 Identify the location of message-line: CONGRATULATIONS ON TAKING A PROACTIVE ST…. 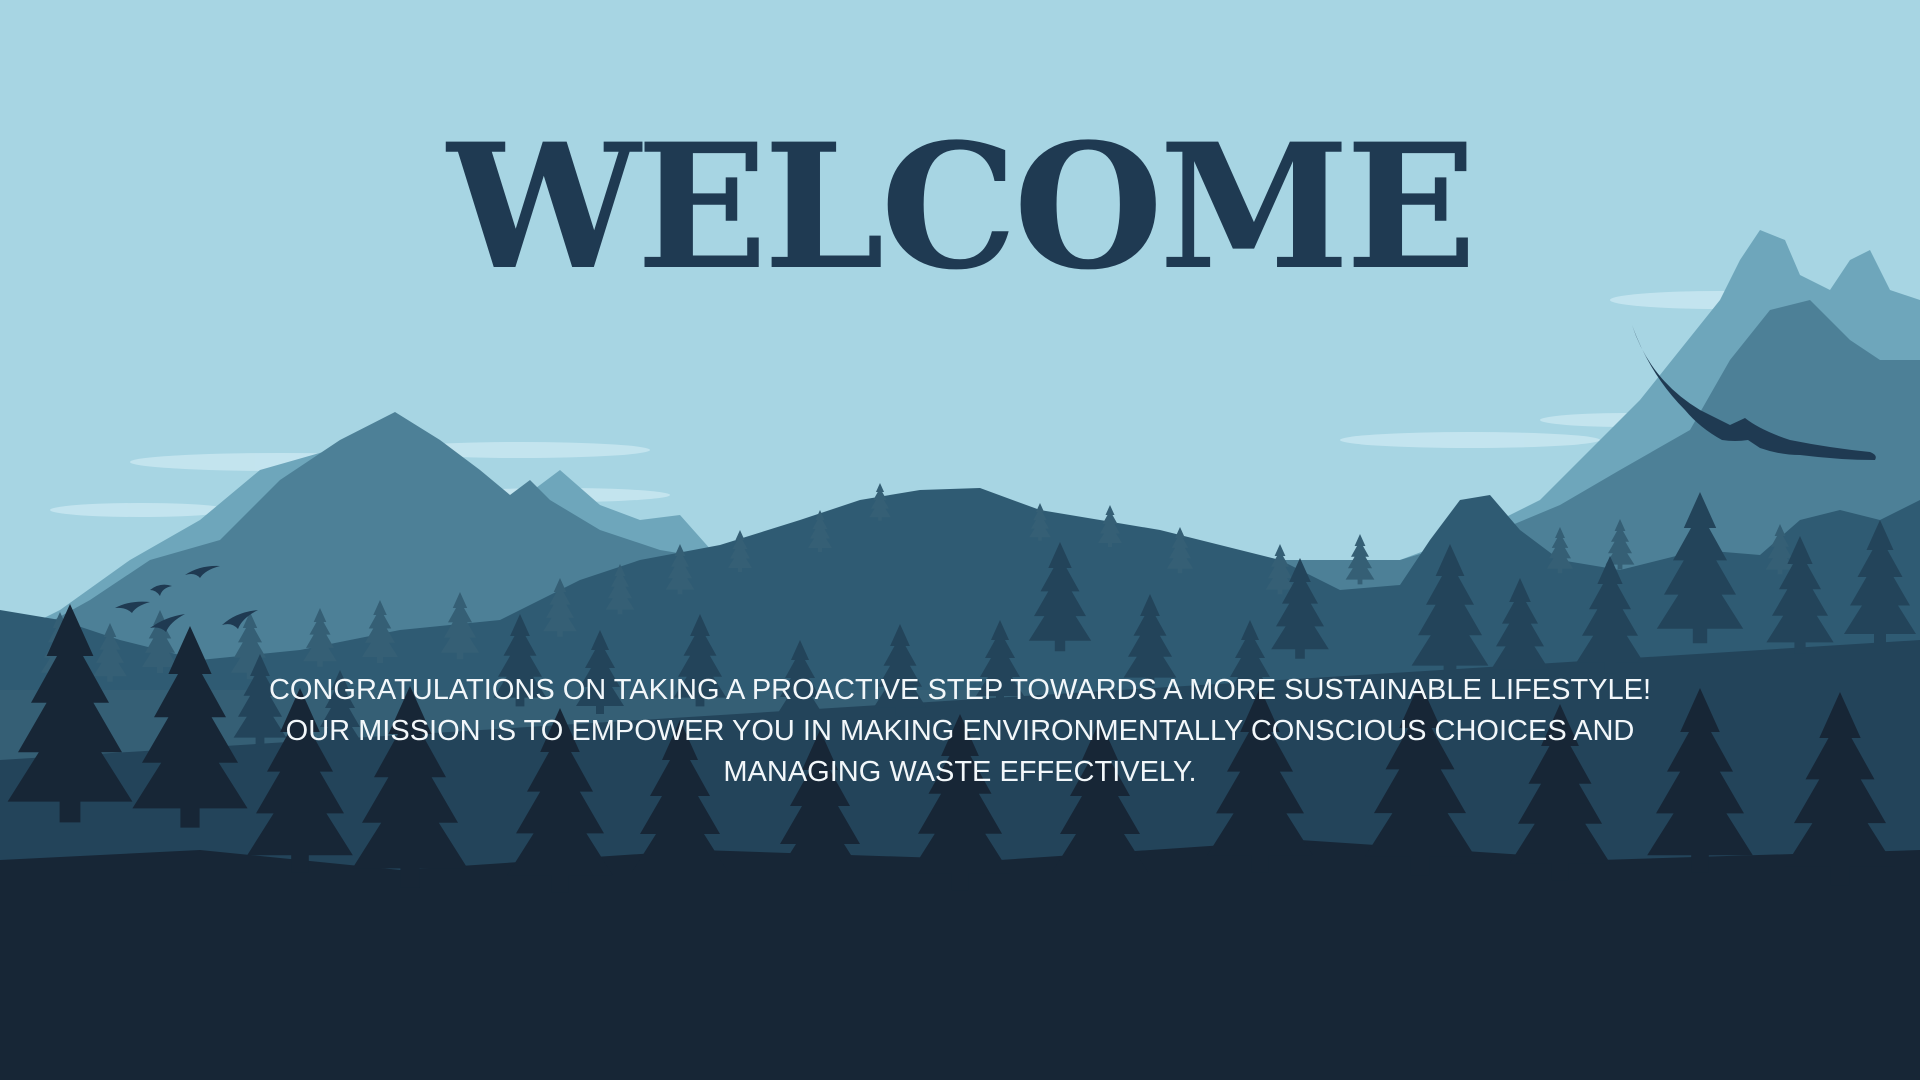
(960, 690).